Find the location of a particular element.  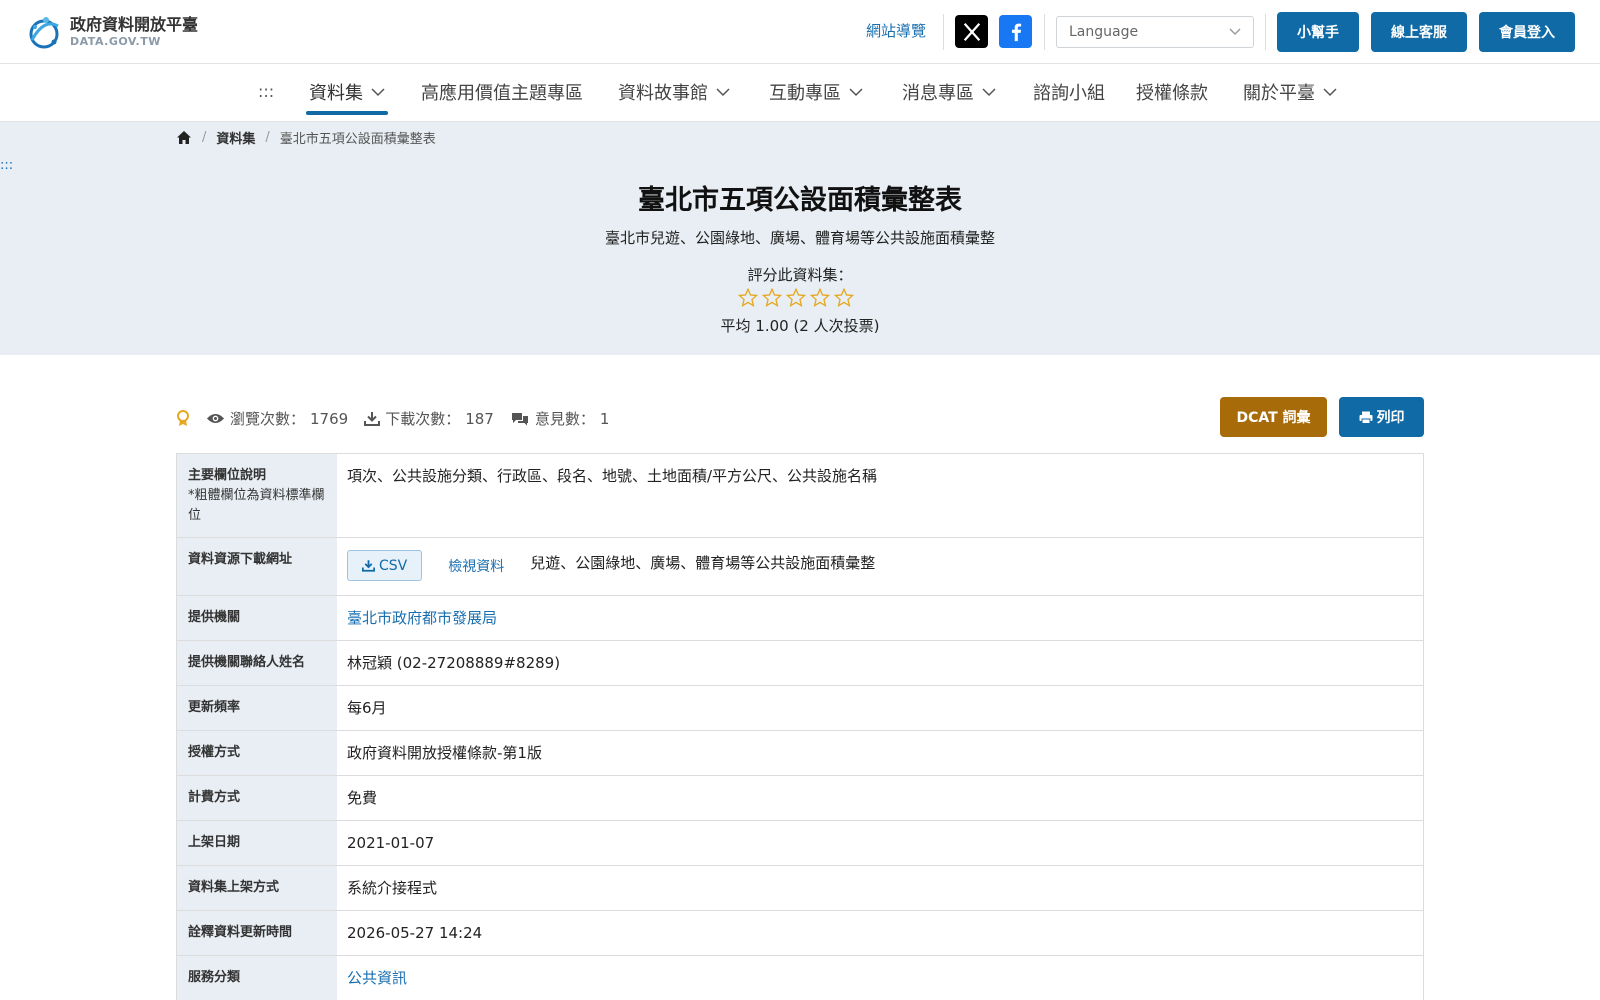

logo-subtitle: DATA.GOV.TW is located at coordinates (115, 41).